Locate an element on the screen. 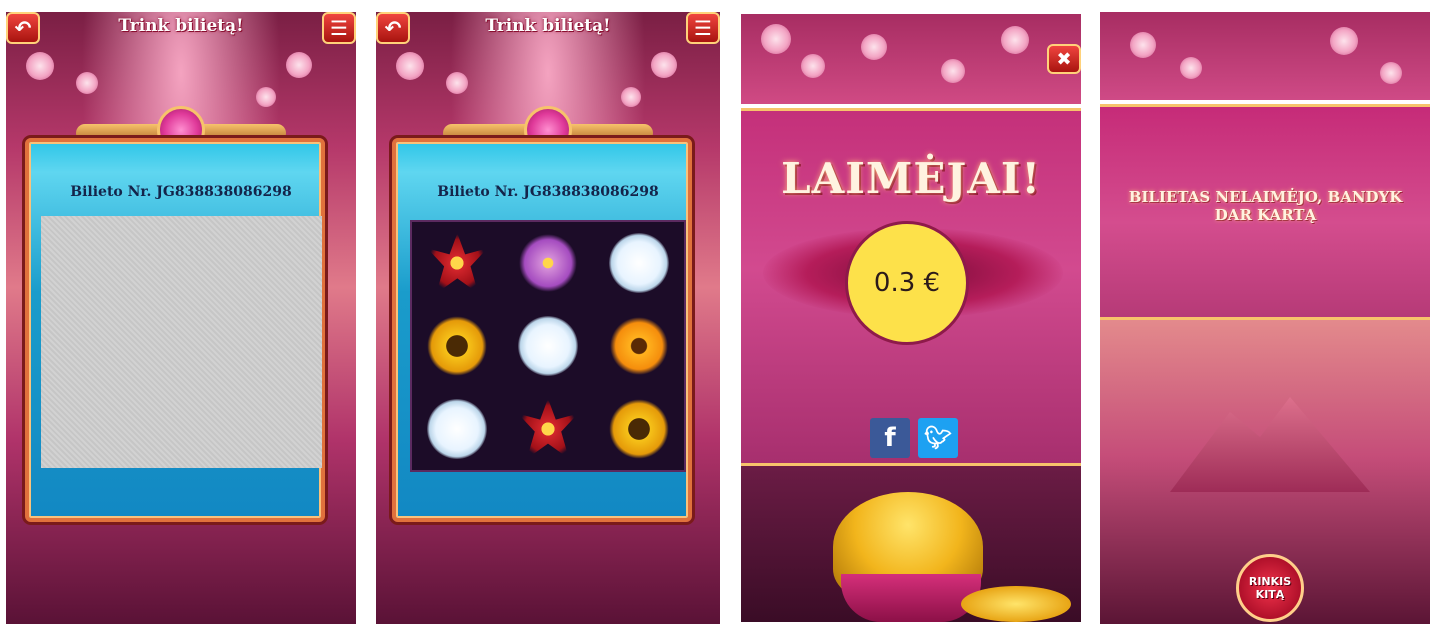  twitter-bird-icon: 🐦︎ is located at coordinates (938, 438).